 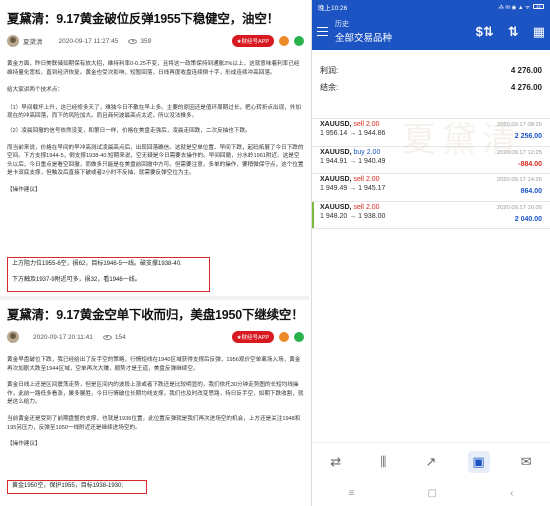 I want to click on currency-switch-icon: $⇅, so click(x=485, y=32).